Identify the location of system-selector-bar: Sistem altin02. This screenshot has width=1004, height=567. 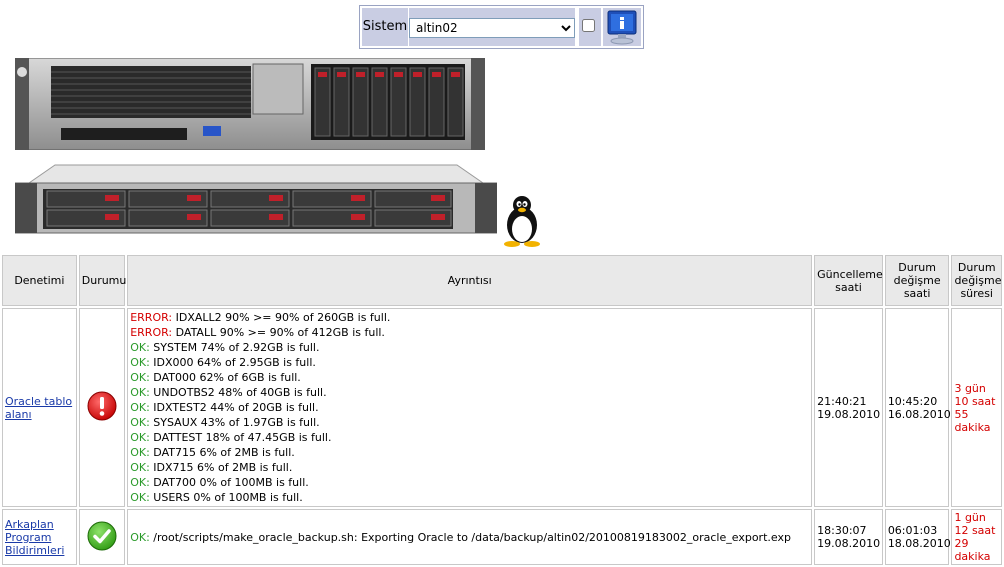
(501, 27).